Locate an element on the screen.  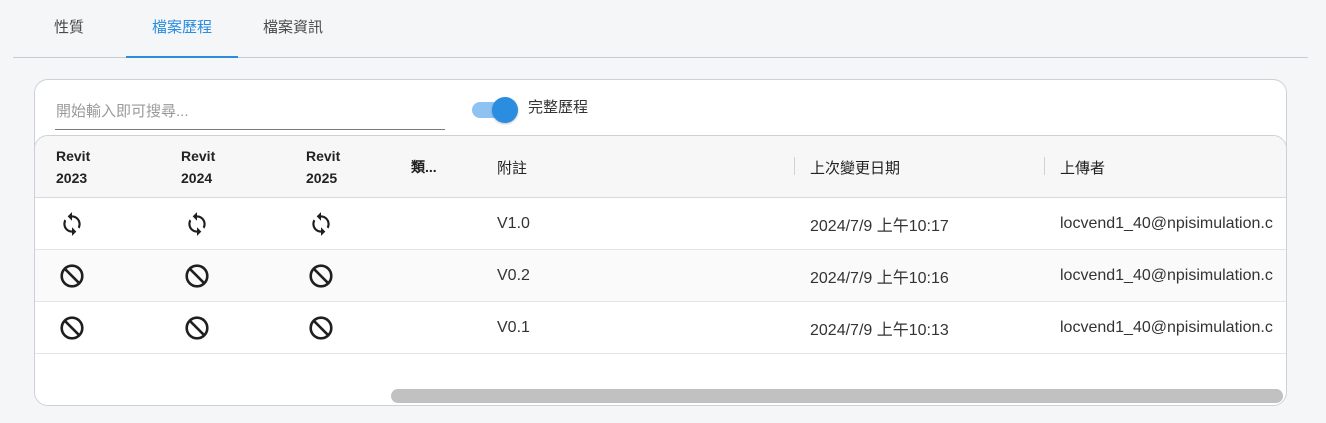
column-header-uploader-label: 上傳者 is located at coordinates (1083, 168).